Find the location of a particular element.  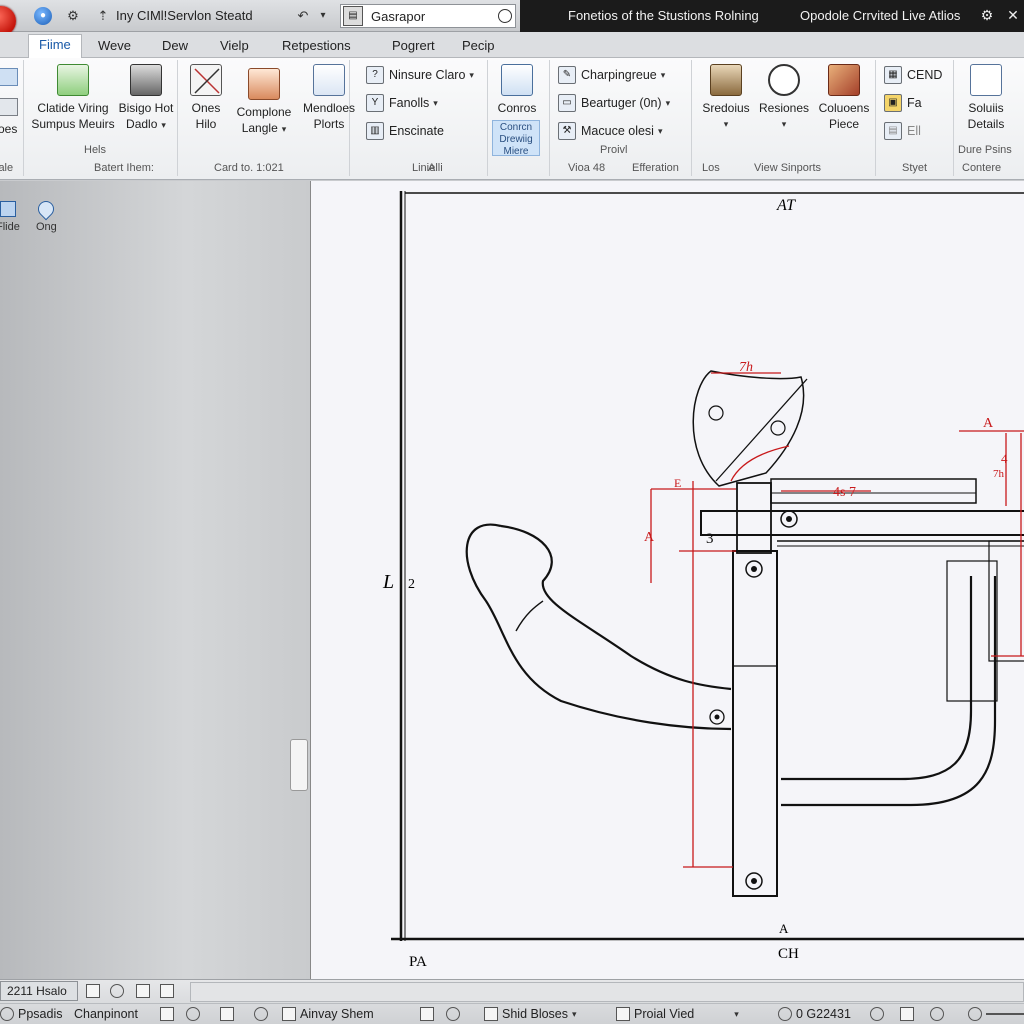

fanolls-button: Y Fanolls ▾ is located at coordinates (402, 103).